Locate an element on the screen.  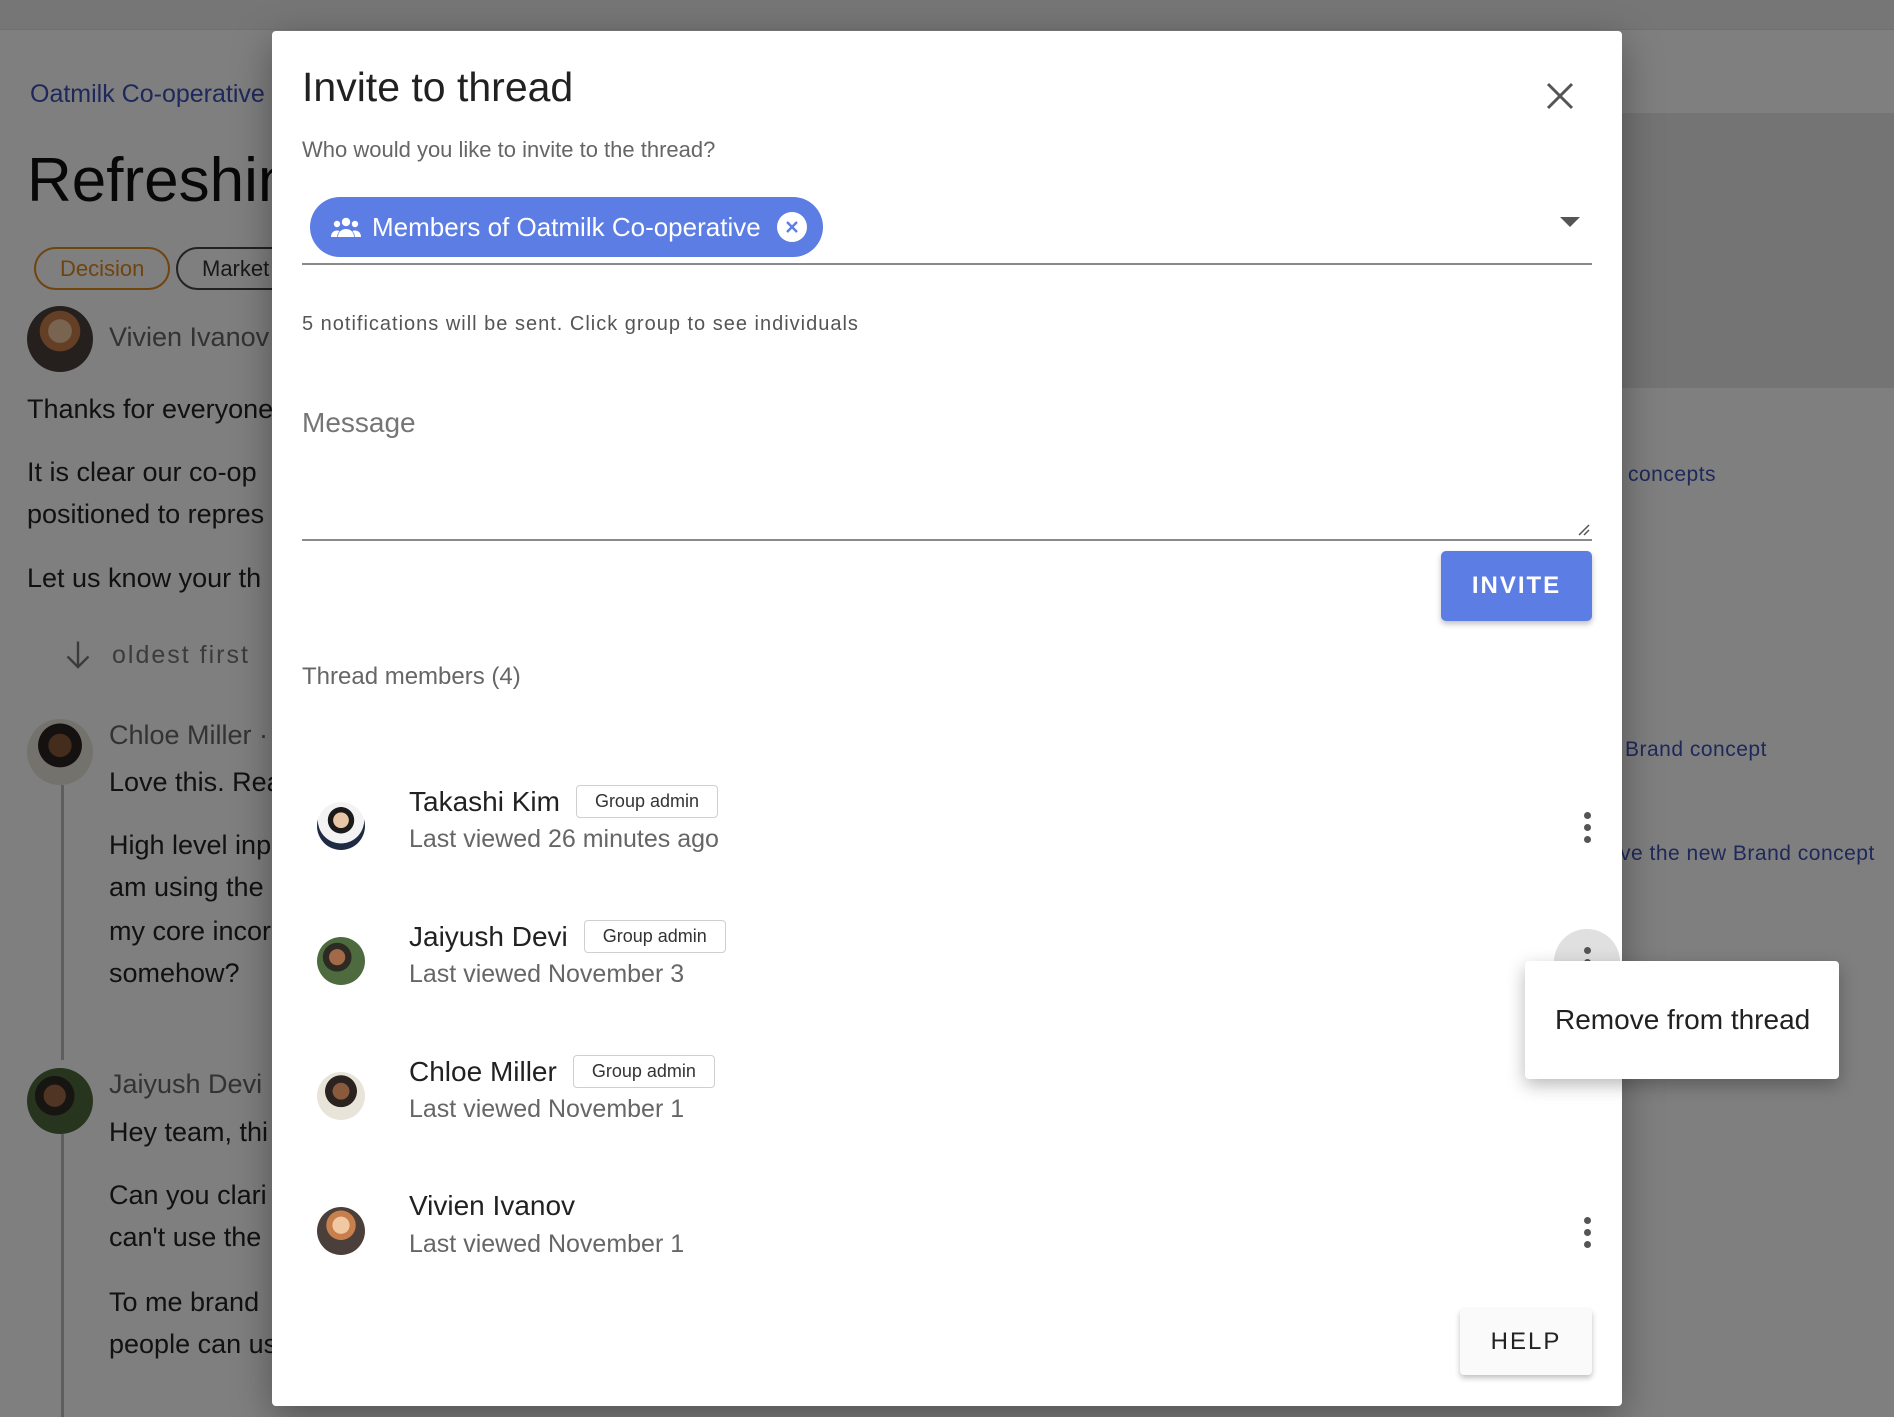
dropdown-arrow-icon is located at coordinates (1570, 222).